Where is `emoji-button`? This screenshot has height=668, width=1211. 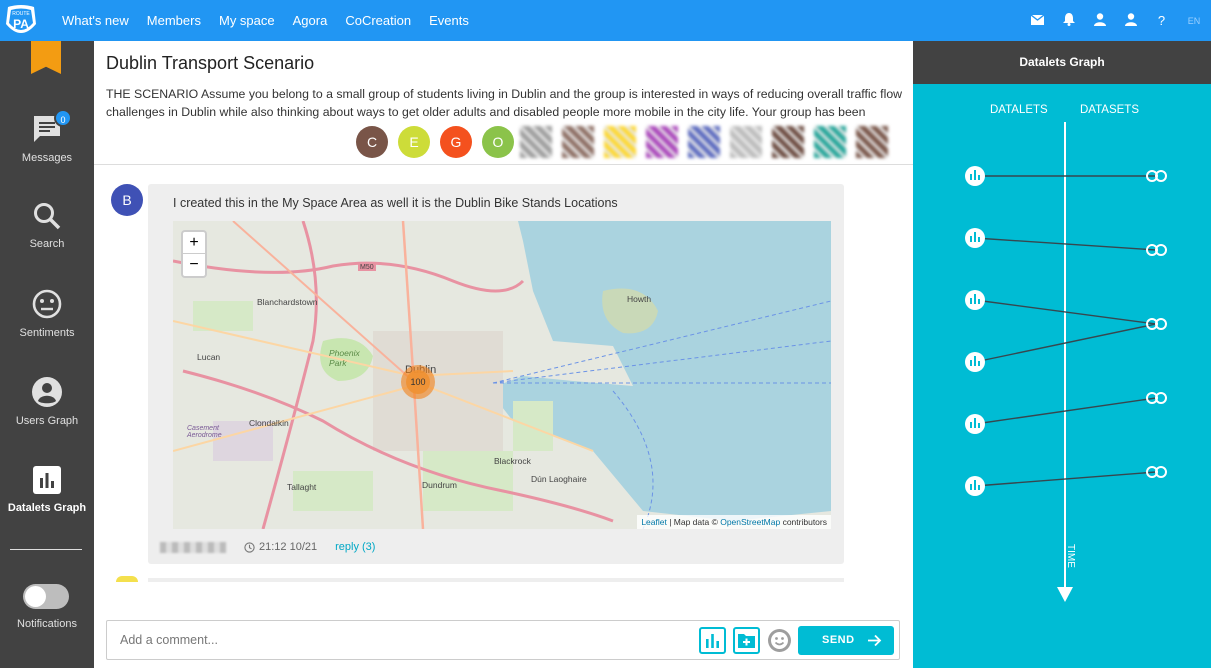
emoji-button is located at coordinates (779, 643).